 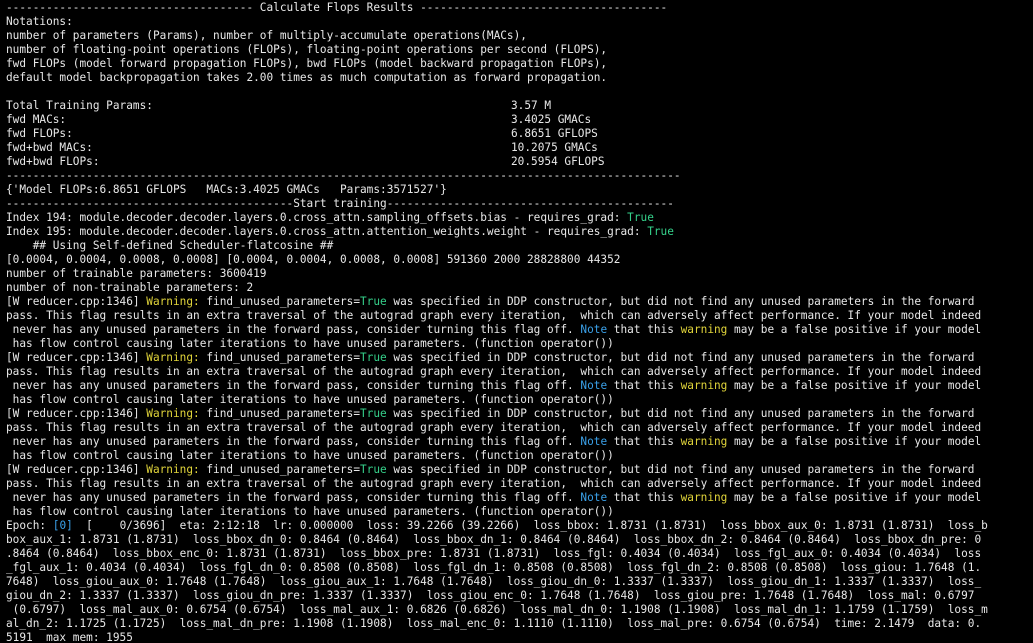 I want to click on stat-fwdbwd-macs: fwd+bwd MACs: 10.2075 GMACs, so click(x=519, y=148).